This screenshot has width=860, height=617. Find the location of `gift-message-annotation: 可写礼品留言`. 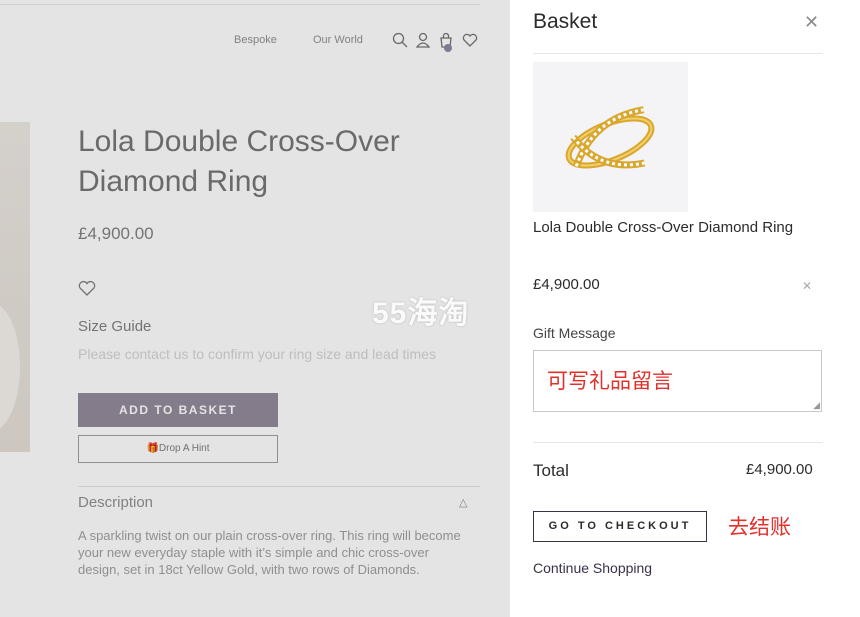

gift-message-annotation: 可写礼品留言 is located at coordinates (610, 381).